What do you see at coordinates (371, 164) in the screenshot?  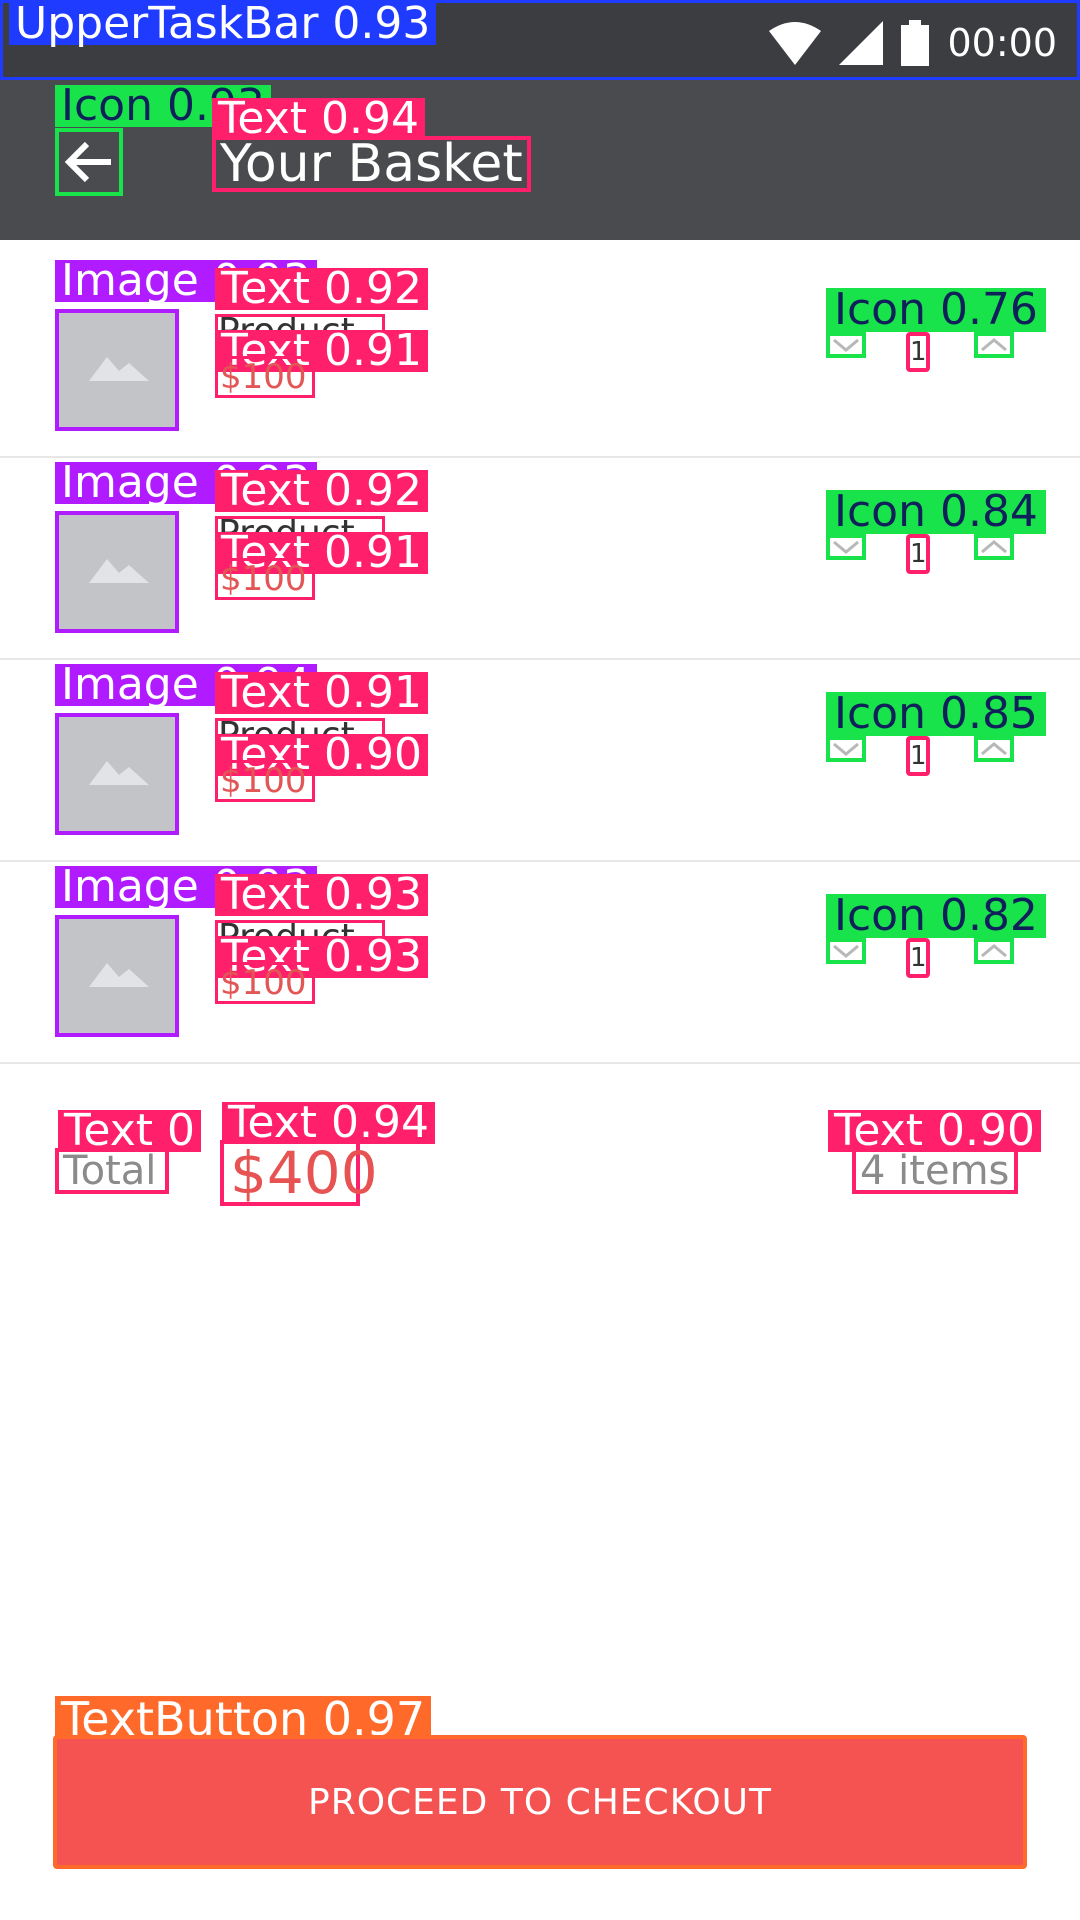 I see `page-title: Your Basket` at bounding box center [371, 164].